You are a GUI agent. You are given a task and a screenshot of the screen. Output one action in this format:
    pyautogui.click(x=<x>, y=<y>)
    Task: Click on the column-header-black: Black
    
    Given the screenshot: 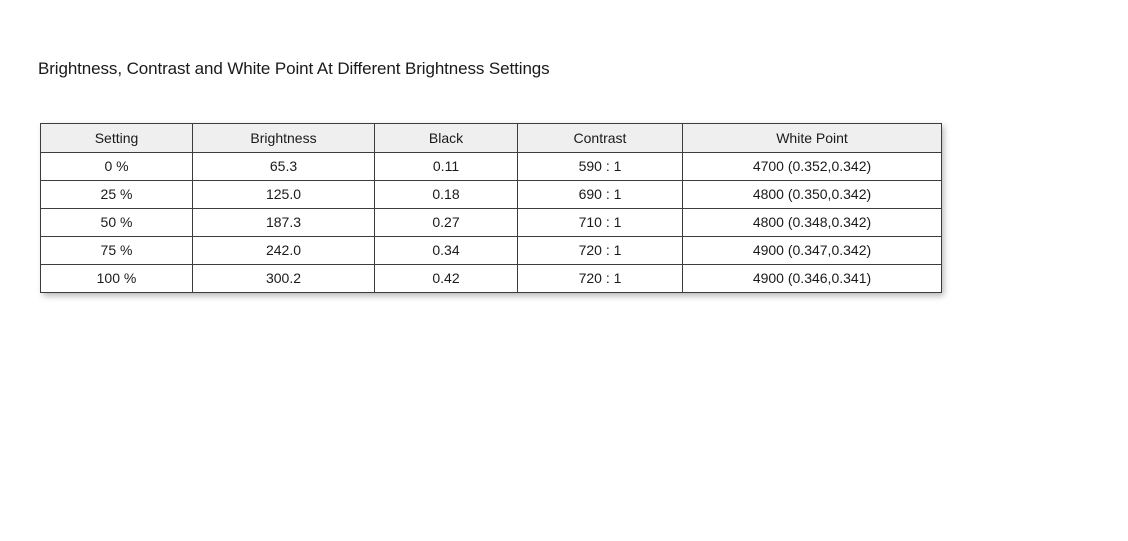 What is the action you would take?
    pyautogui.click(x=446, y=138)
    